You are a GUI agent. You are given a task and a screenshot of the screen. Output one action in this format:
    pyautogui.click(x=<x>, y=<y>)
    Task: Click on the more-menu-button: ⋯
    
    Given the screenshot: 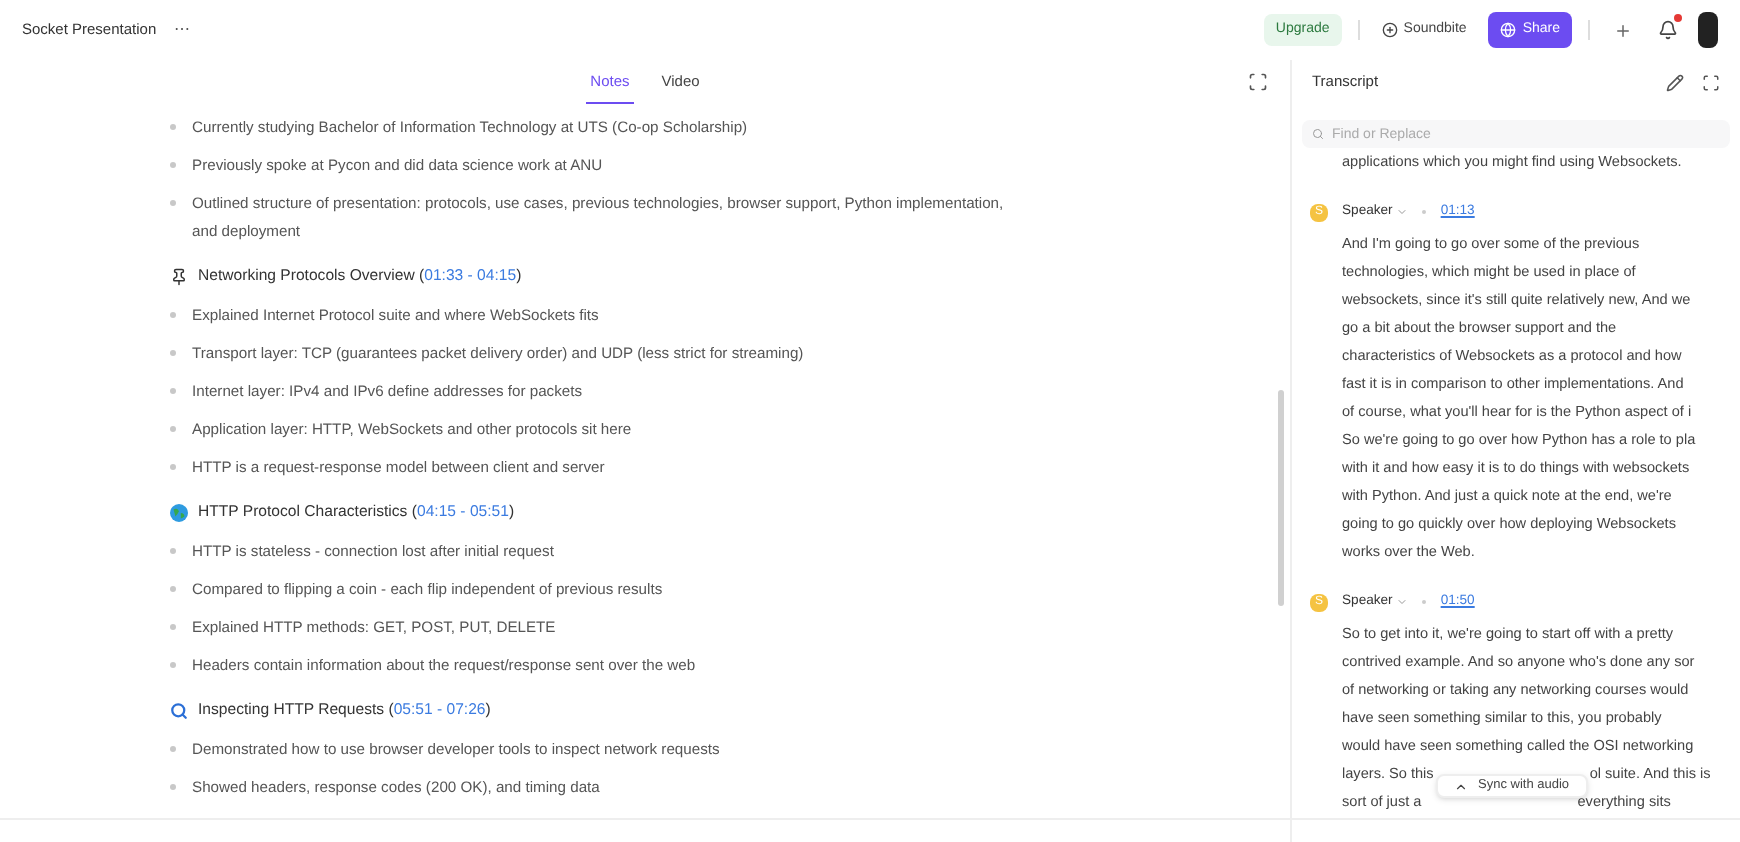 What is the action you would take?
    pyautogui.click(x=182, y=30)
    